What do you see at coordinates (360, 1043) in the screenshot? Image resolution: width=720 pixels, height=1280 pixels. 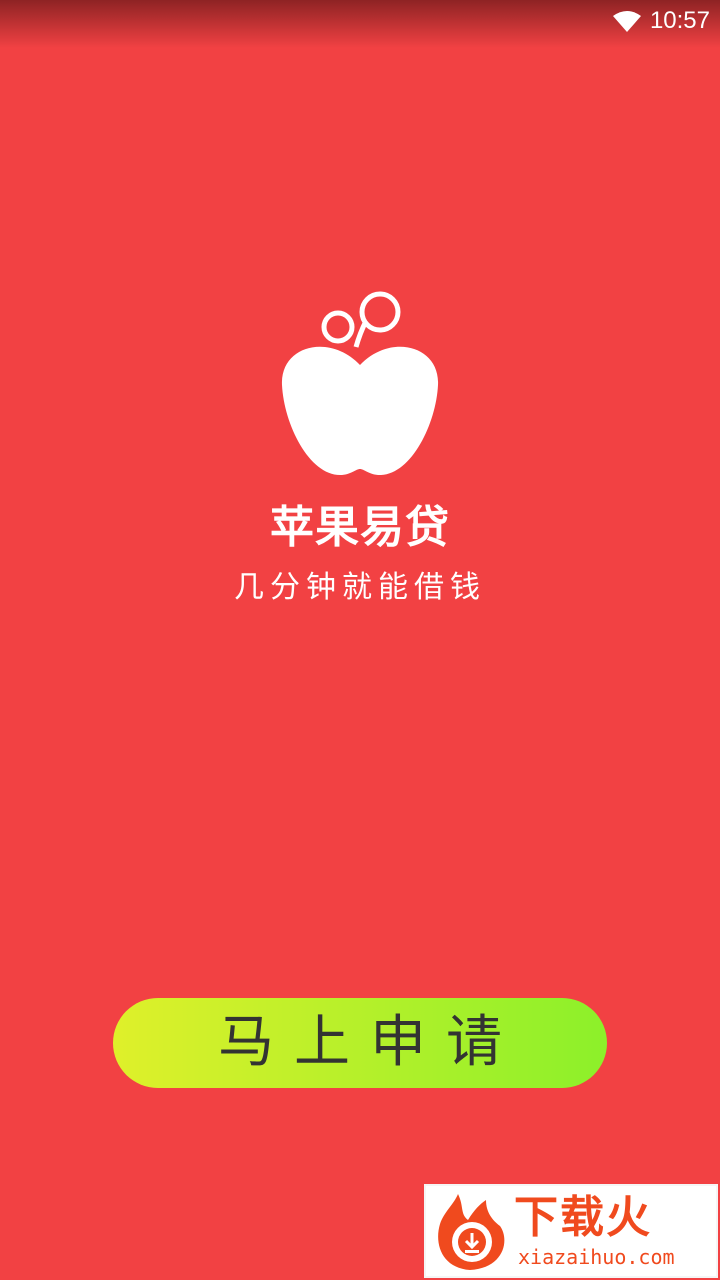 I see `apply-now-button: 马上申请` at bounding box center [360, 1043].